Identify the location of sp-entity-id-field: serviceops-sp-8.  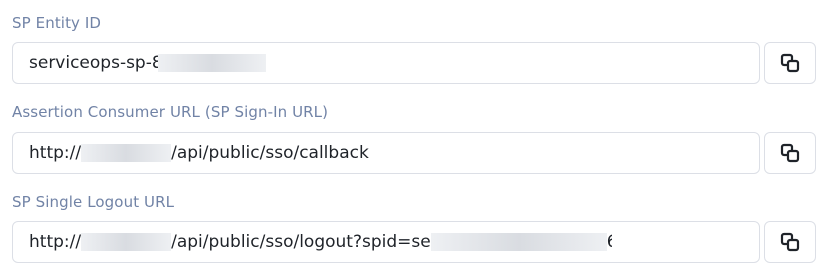
(386, 63).